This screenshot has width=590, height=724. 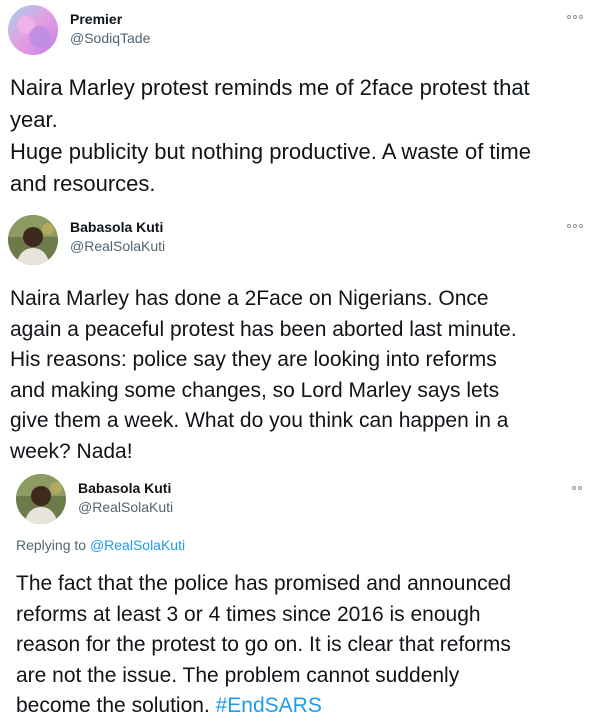 I want to click on tweet-text-line: and resources., so click(x=83, y=183).